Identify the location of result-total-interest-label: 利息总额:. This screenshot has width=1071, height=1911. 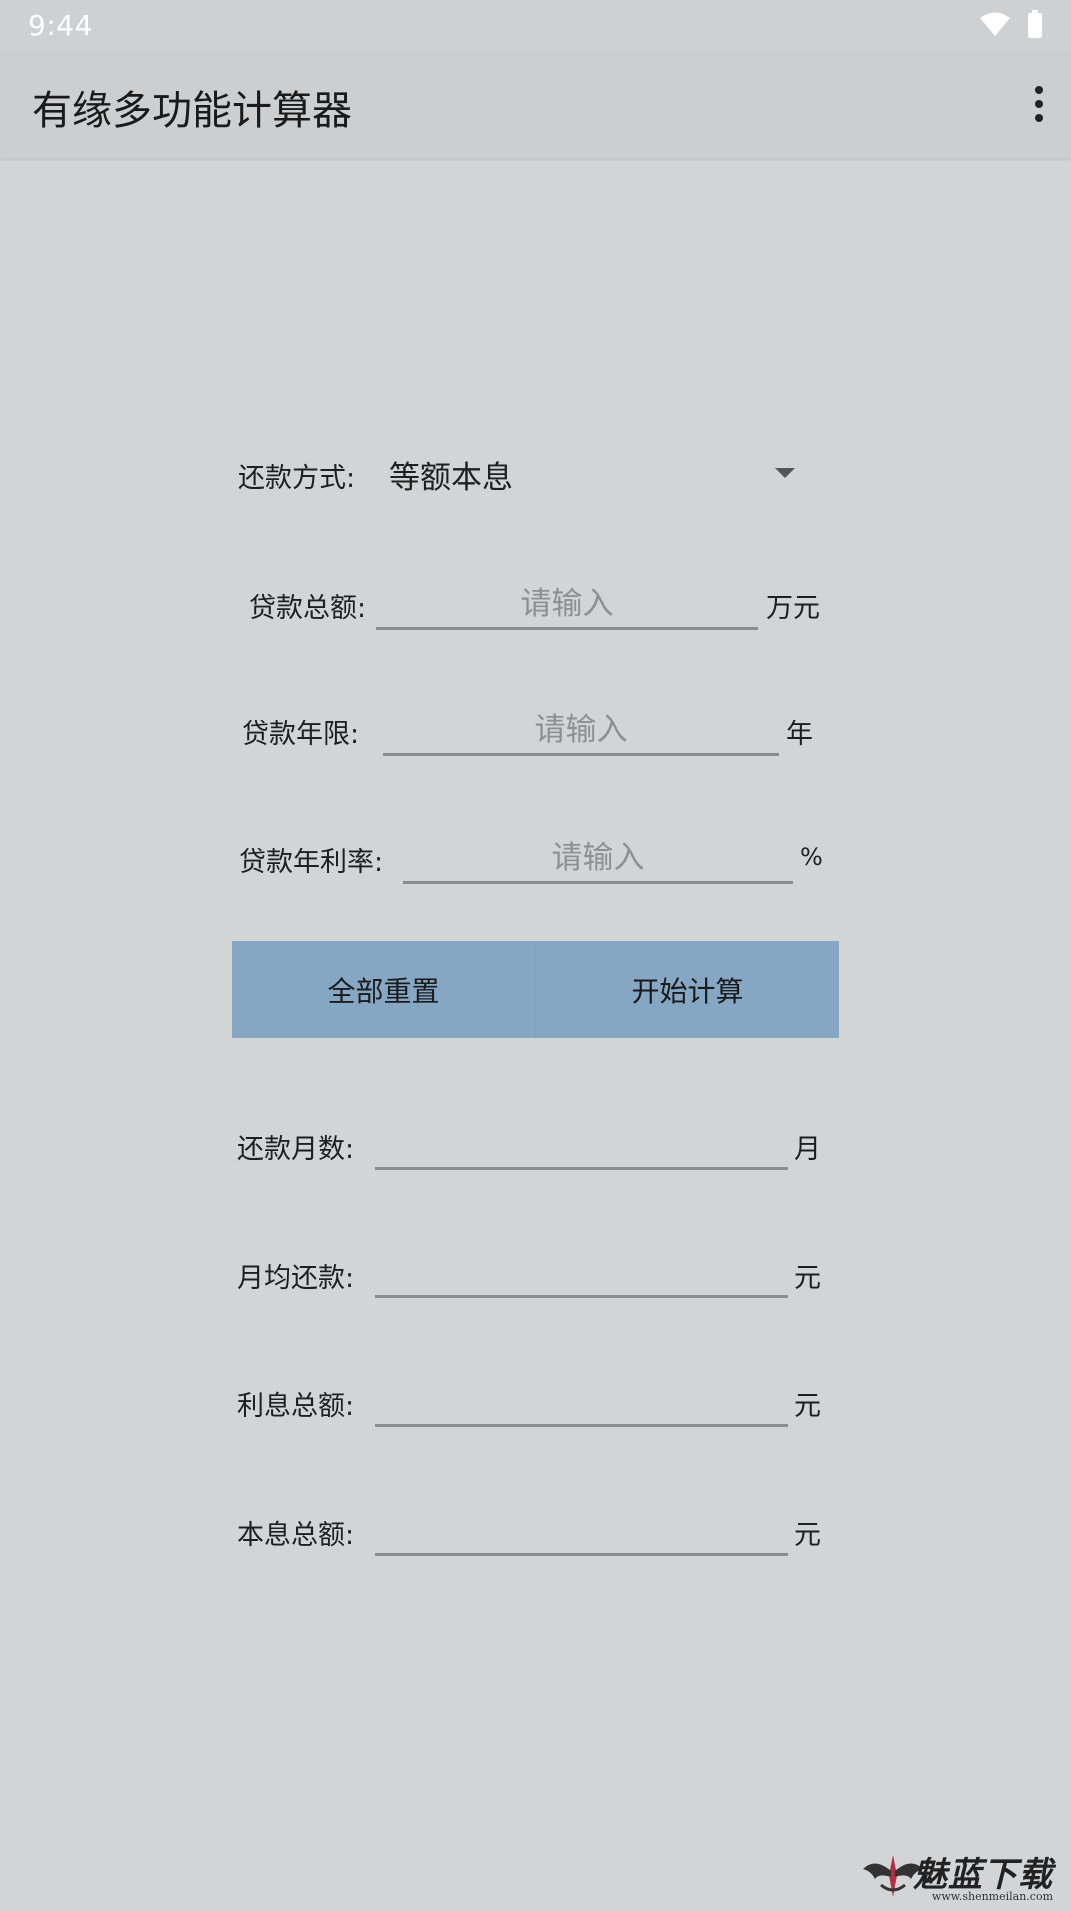
(296, 1406).